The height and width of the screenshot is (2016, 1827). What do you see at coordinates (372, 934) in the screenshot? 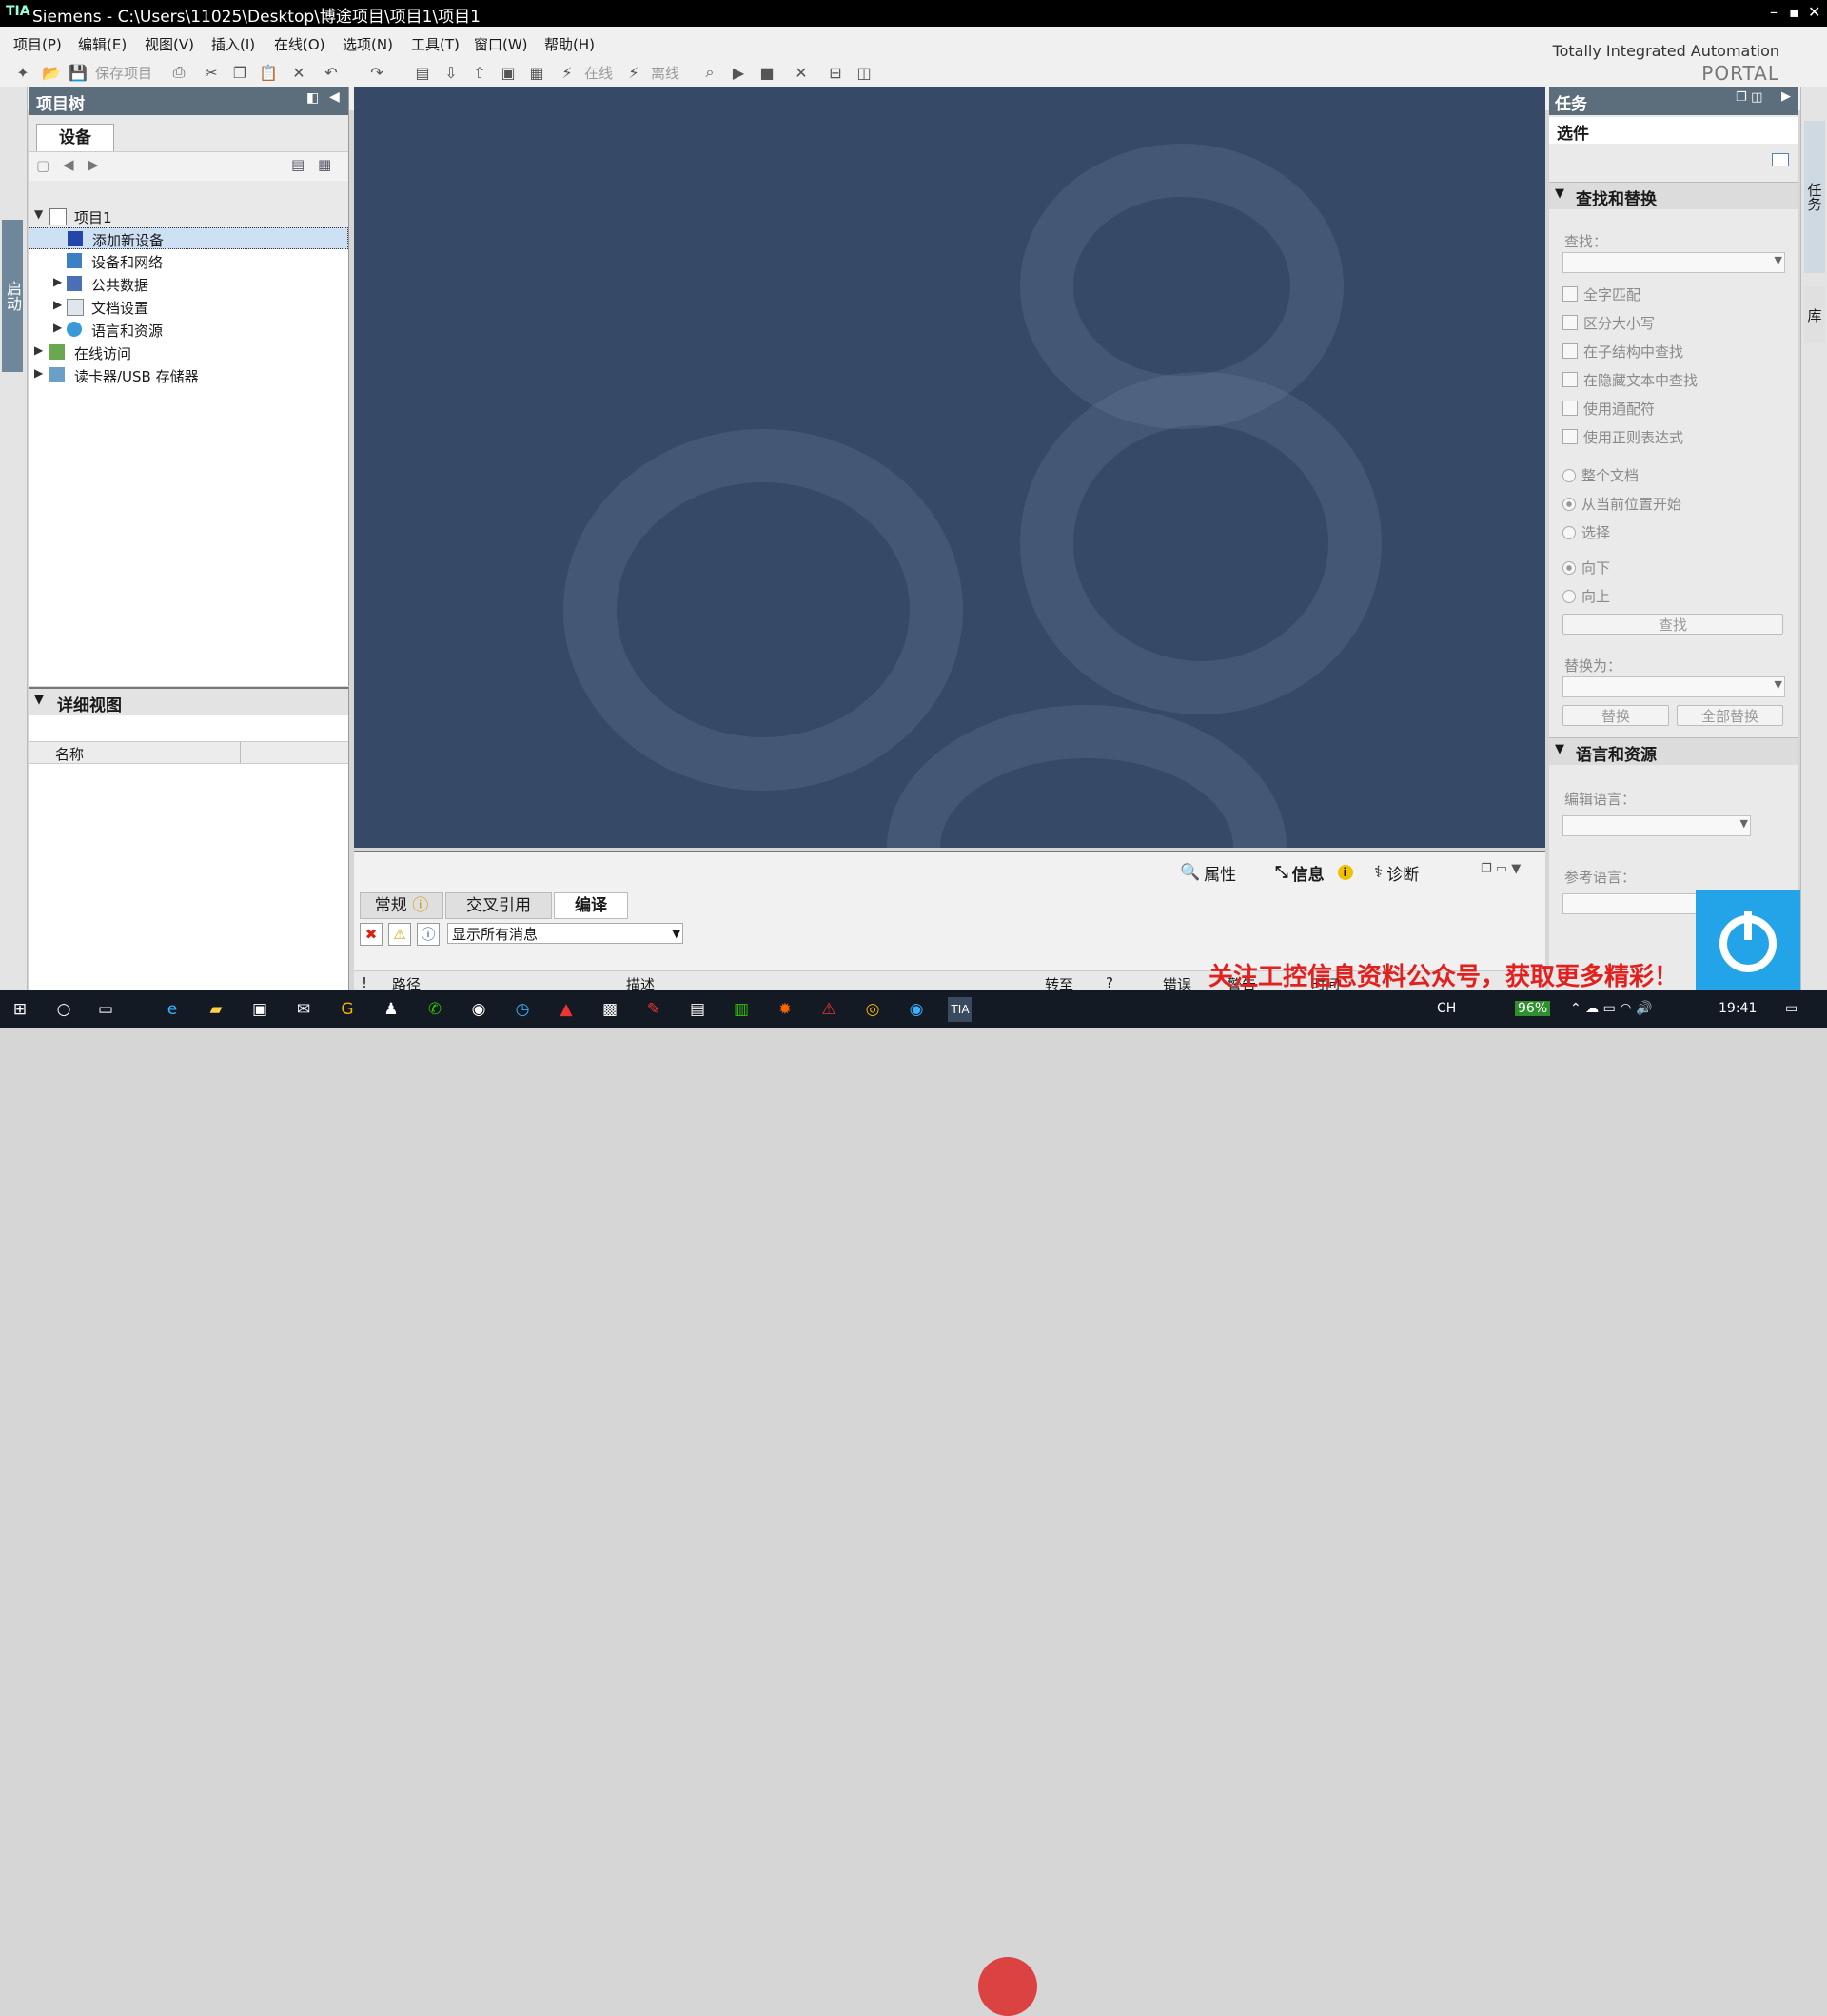
I see `error-filter-icon: ✖` at bounding box center [372, 934].